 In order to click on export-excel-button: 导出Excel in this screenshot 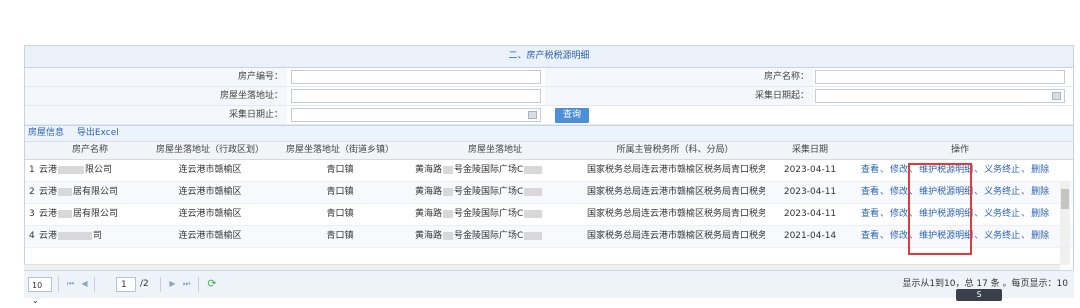, I will do `click(98, 133)`.